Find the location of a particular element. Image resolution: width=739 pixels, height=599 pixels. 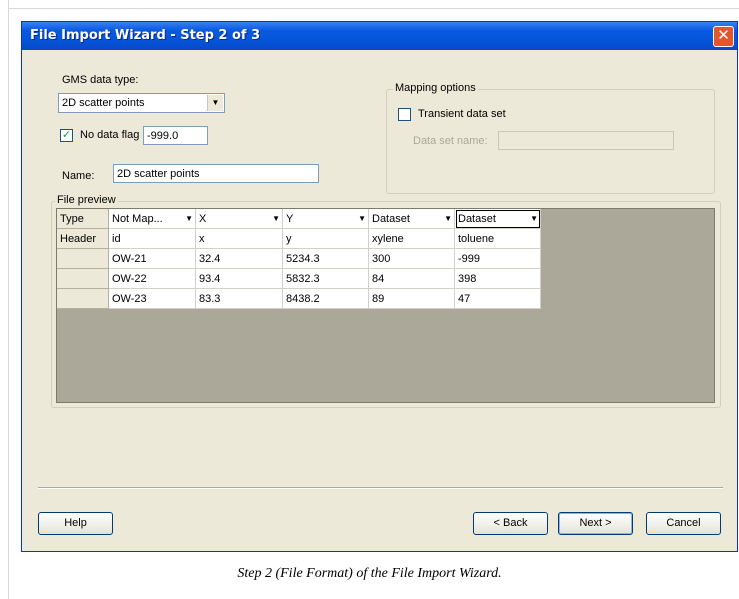

table-cell: -999 is located at coordinates (498, 259).